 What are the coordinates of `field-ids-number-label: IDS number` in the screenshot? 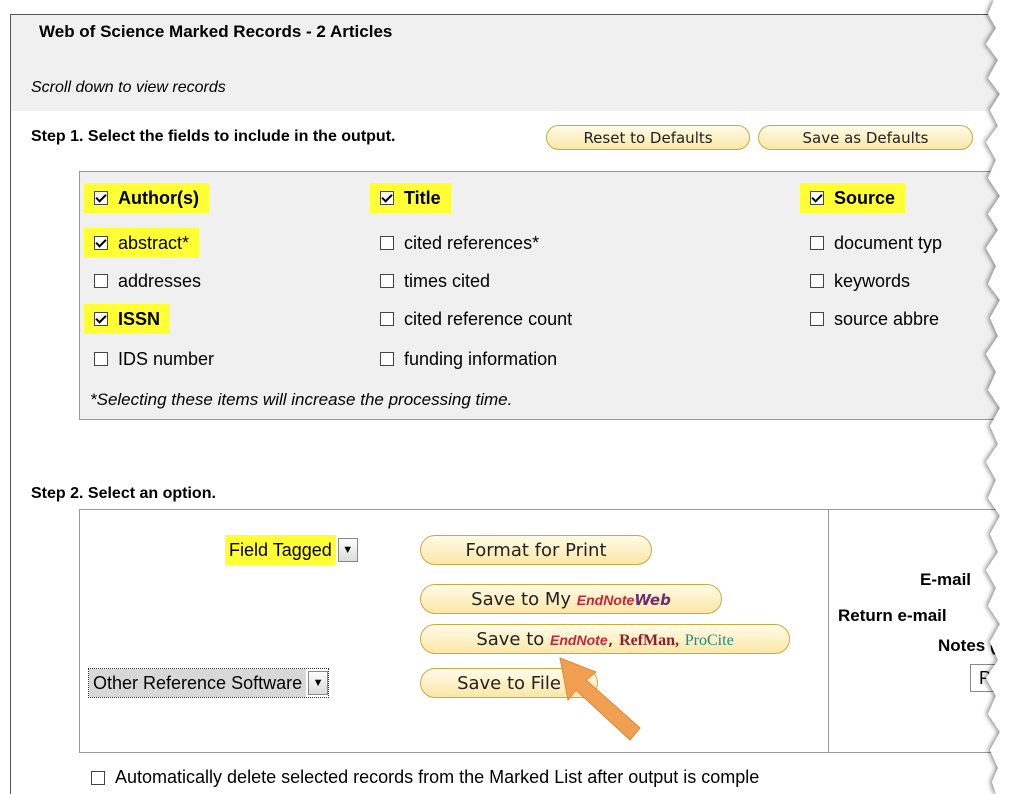 It's located at (166, 358).